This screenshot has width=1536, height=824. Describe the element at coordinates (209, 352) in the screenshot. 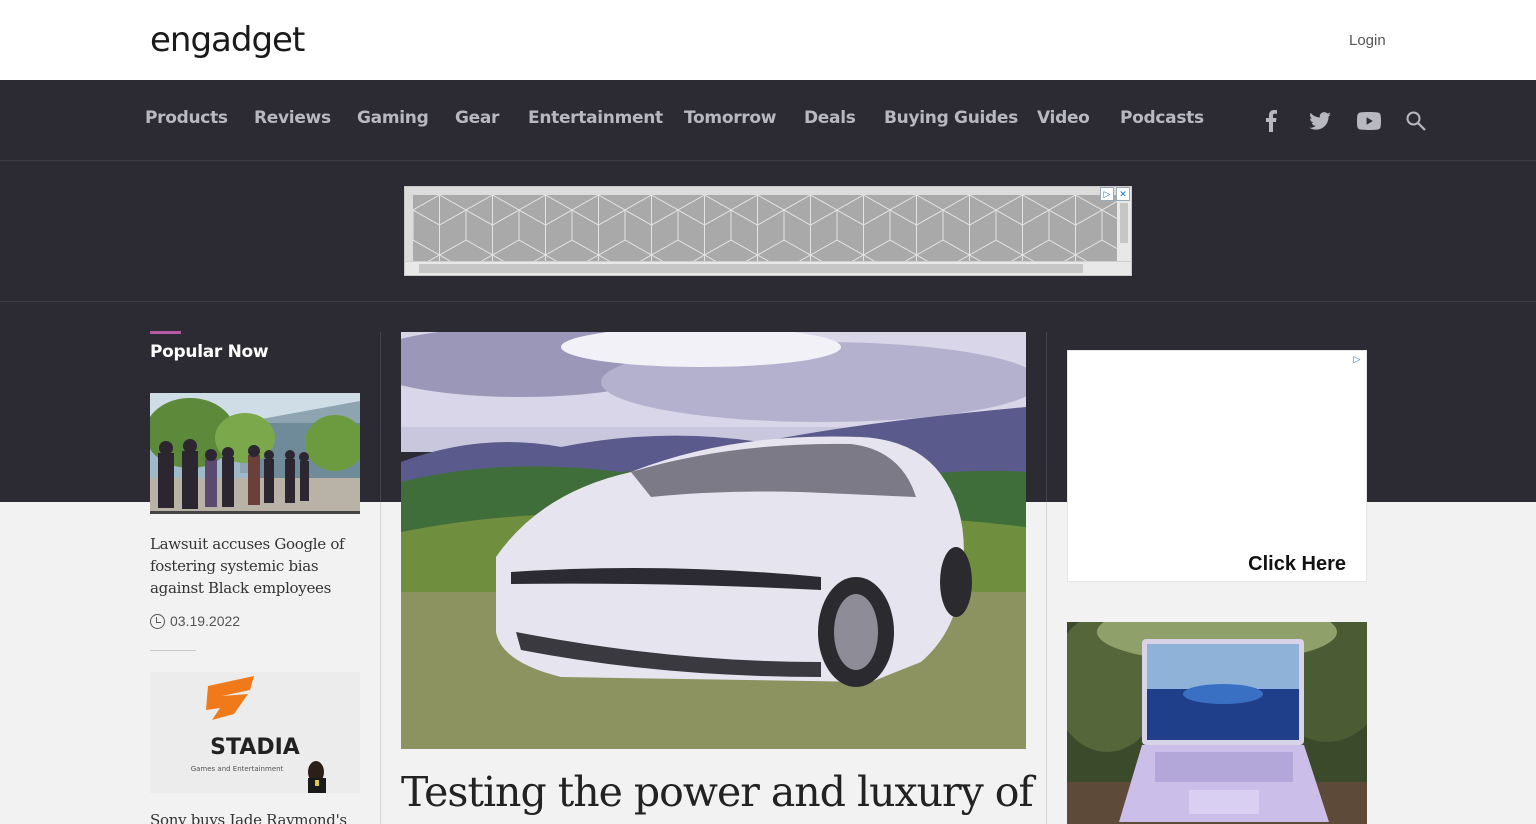

I see `popular-now-heading: Popular Now` at that location.